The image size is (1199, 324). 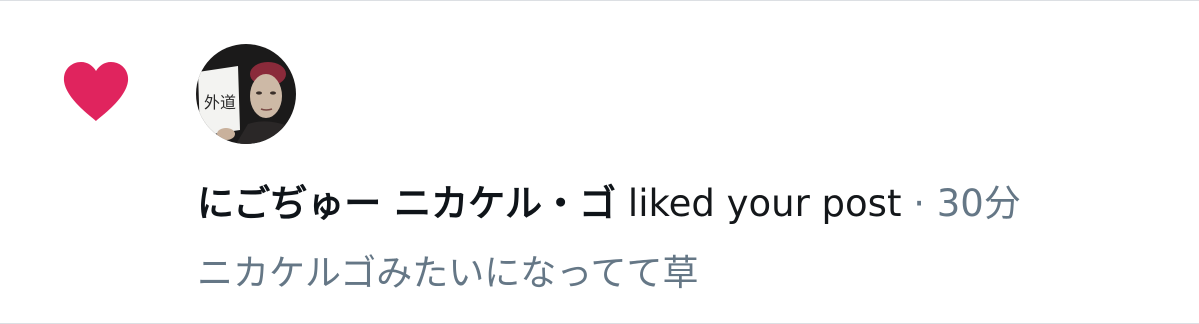 I want to click on action-text: liked your post, so click(x=764, y=203).